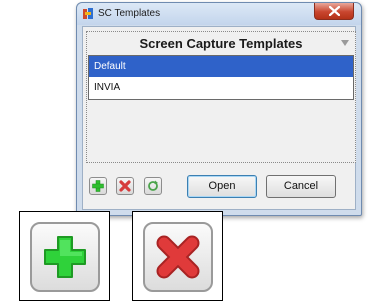 The height and width of the screenshot is (303, 368). I want to click on list-item: Default, so click(221, 66).